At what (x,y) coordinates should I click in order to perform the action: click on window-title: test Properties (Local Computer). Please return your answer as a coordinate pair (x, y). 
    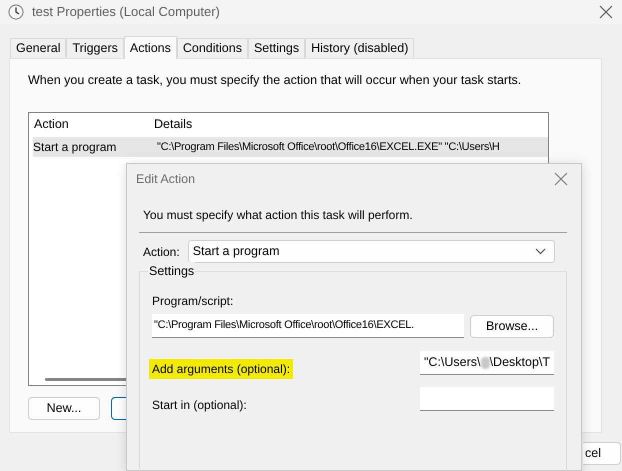
    Looking at the image, I should click on (126, 12).